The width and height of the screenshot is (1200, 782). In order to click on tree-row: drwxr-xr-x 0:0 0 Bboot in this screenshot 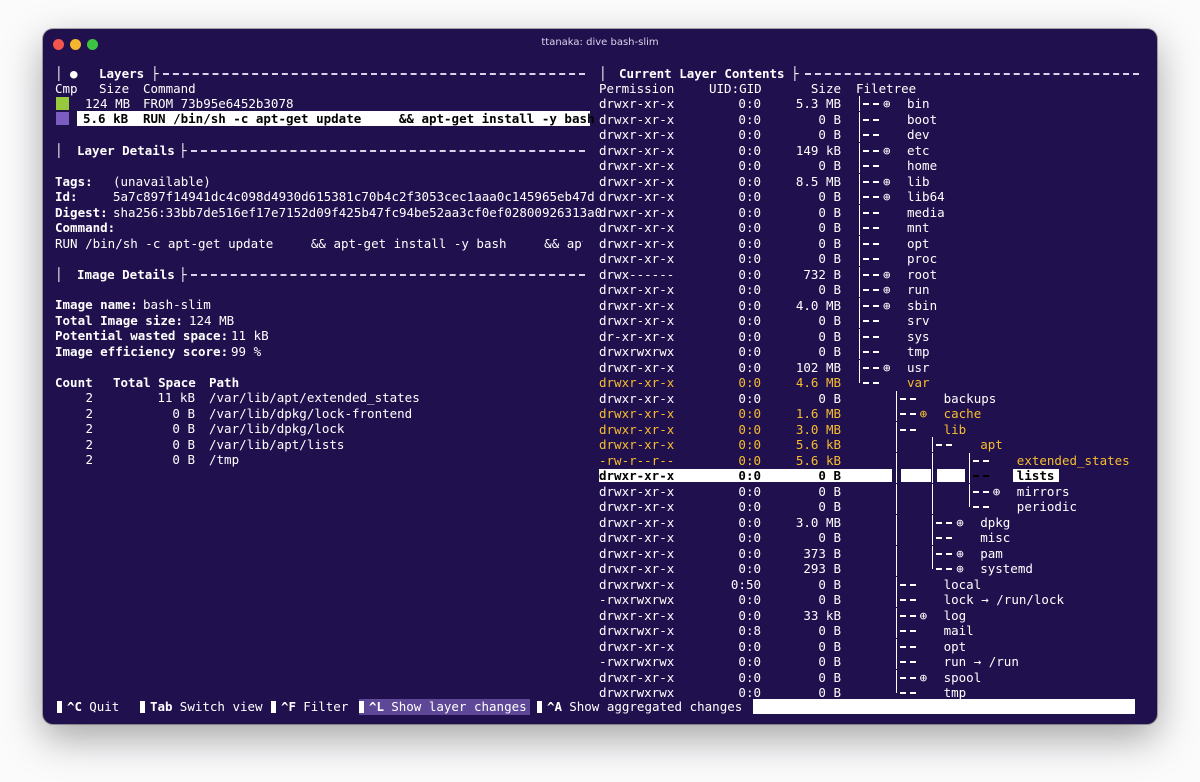, I will do `click(869, 119)`.